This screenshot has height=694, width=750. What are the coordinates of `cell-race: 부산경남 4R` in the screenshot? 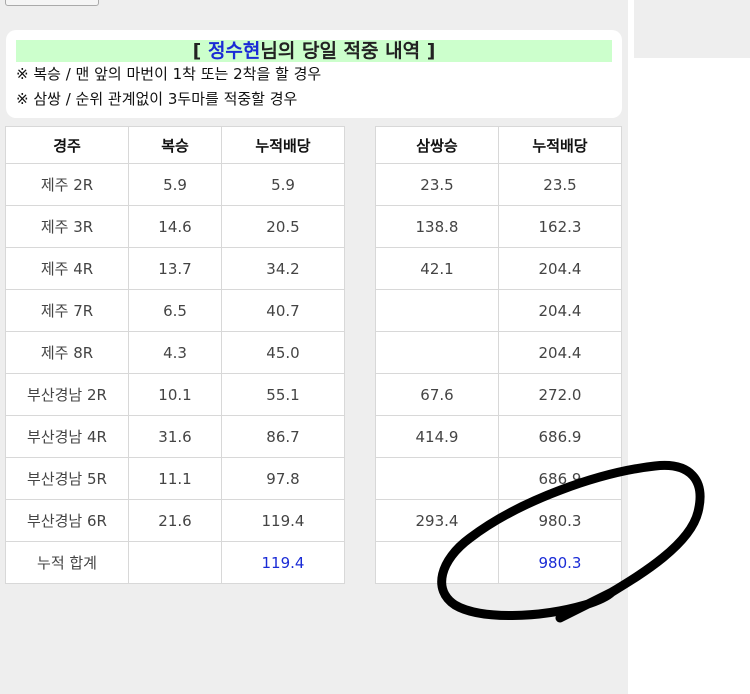 It's located at (67, 436).